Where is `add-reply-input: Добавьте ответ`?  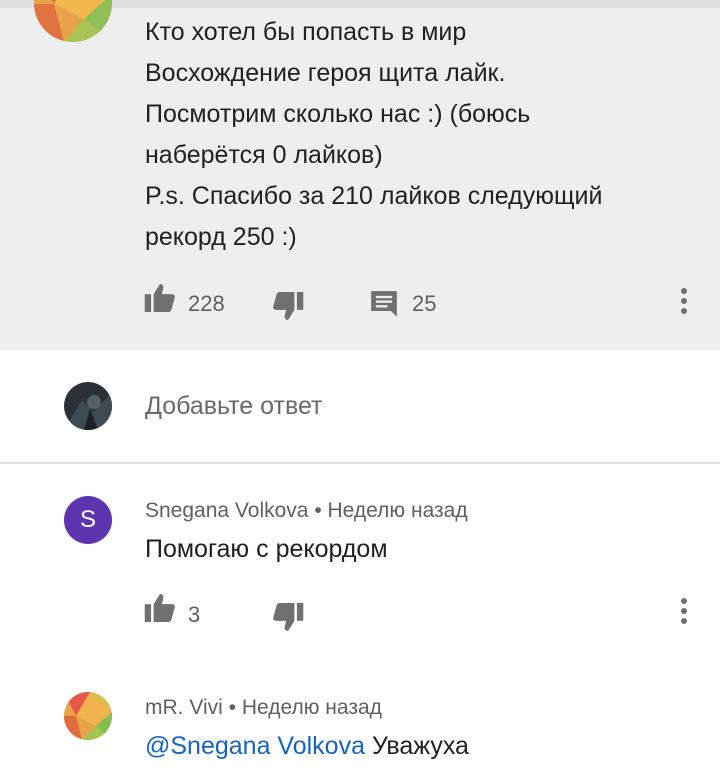
add-reply-input: Добавьте ответ is located at coordinates (233, 406).